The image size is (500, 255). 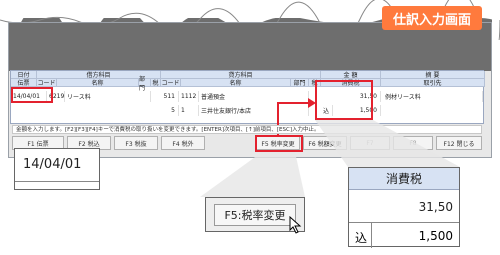 I want to click on zoom-key-callout: F5:税率変更, so click(x=255, y=215).